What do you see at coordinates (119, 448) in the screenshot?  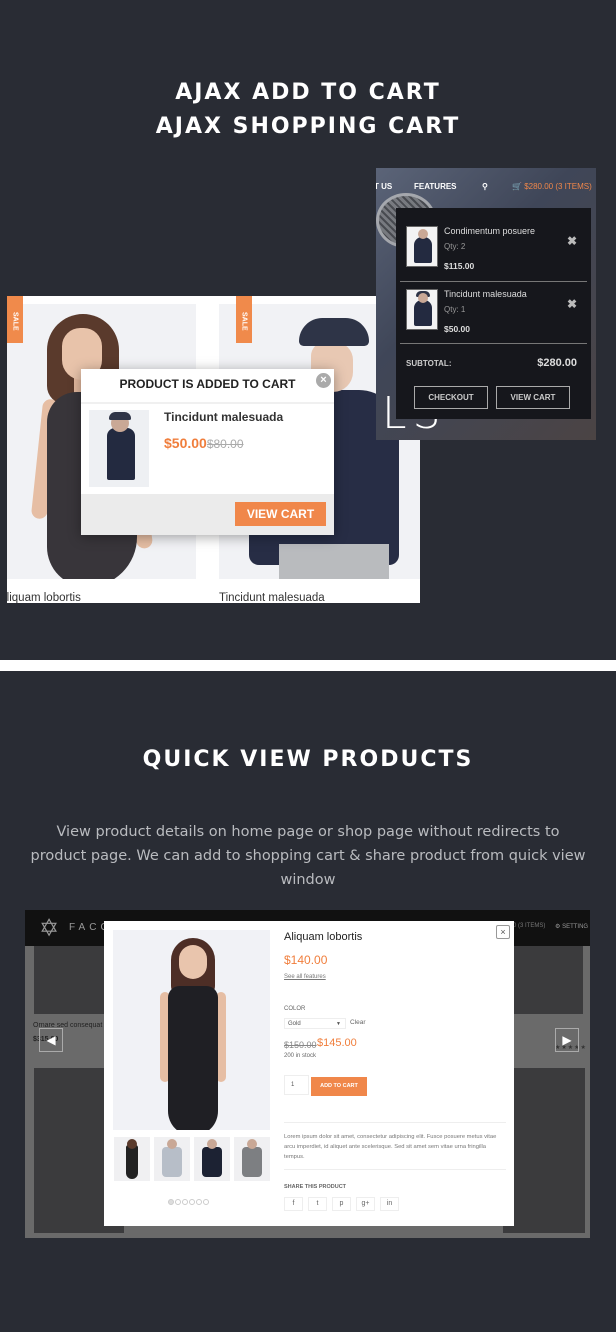 I see `product-thumbnail` at bounding box center [119, 448].